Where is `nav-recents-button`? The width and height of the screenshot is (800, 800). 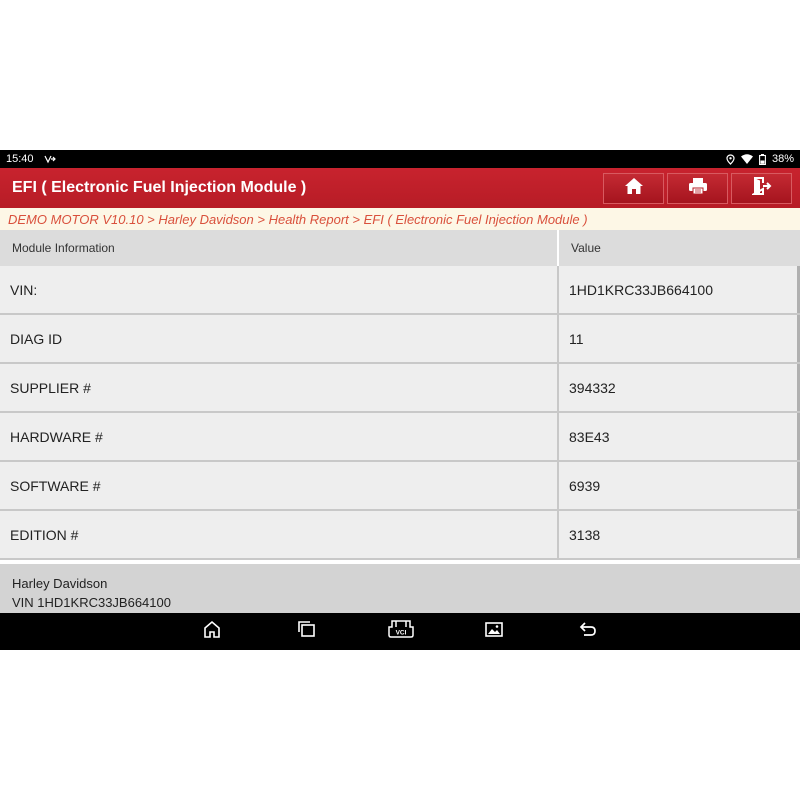 nav-recents-button is located at coordinates (307, 631).